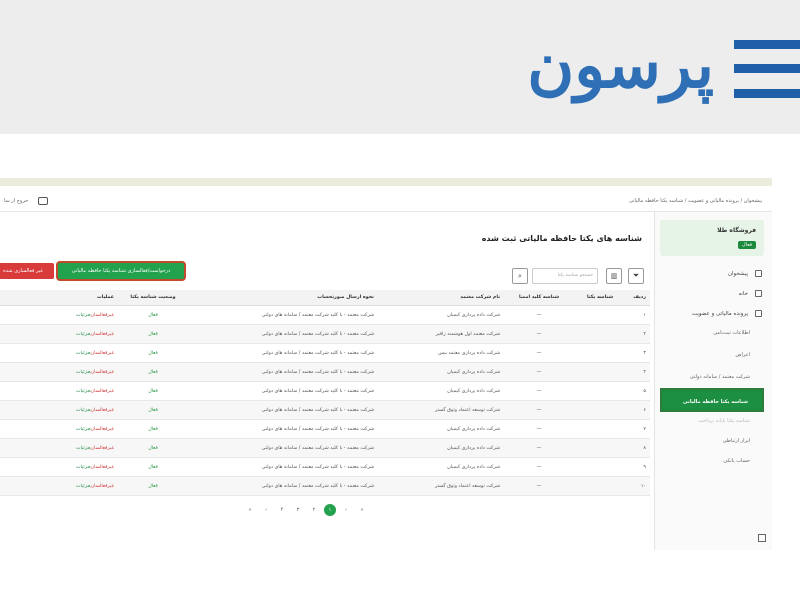 The image size is (800, 614). What do you see at coordinates (153, 297) in the screenshot?
I see `col-status: وضعیت شناسه یکتا` at bounding box center [153, 297].